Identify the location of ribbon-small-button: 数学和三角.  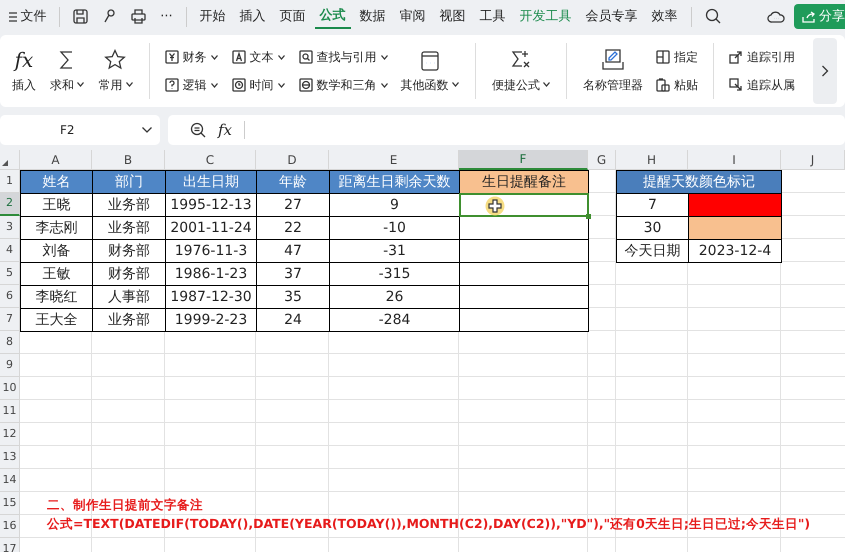
(343, 85).